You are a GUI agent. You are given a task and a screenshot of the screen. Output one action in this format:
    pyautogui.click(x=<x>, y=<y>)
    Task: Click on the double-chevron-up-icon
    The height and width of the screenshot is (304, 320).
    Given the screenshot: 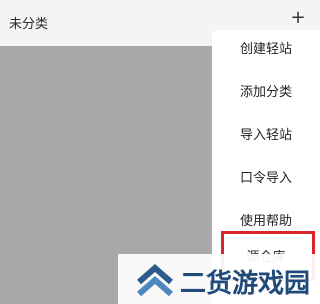 What is the action you would take?
    pyautogui.click(x=155, y=280)
    